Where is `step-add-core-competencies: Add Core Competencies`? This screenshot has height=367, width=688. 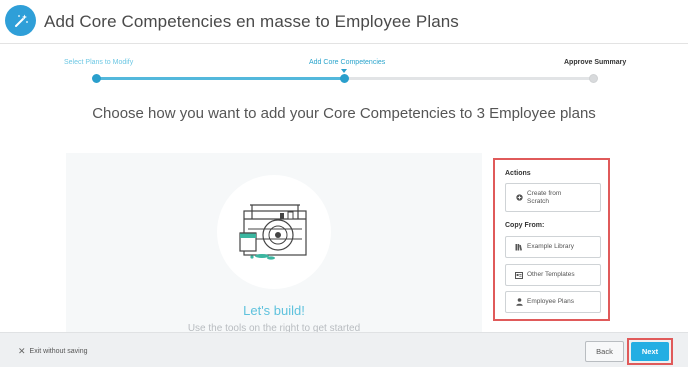 step-add-core-competencies: Add Core Competencies is located at coordinates (347, 62).